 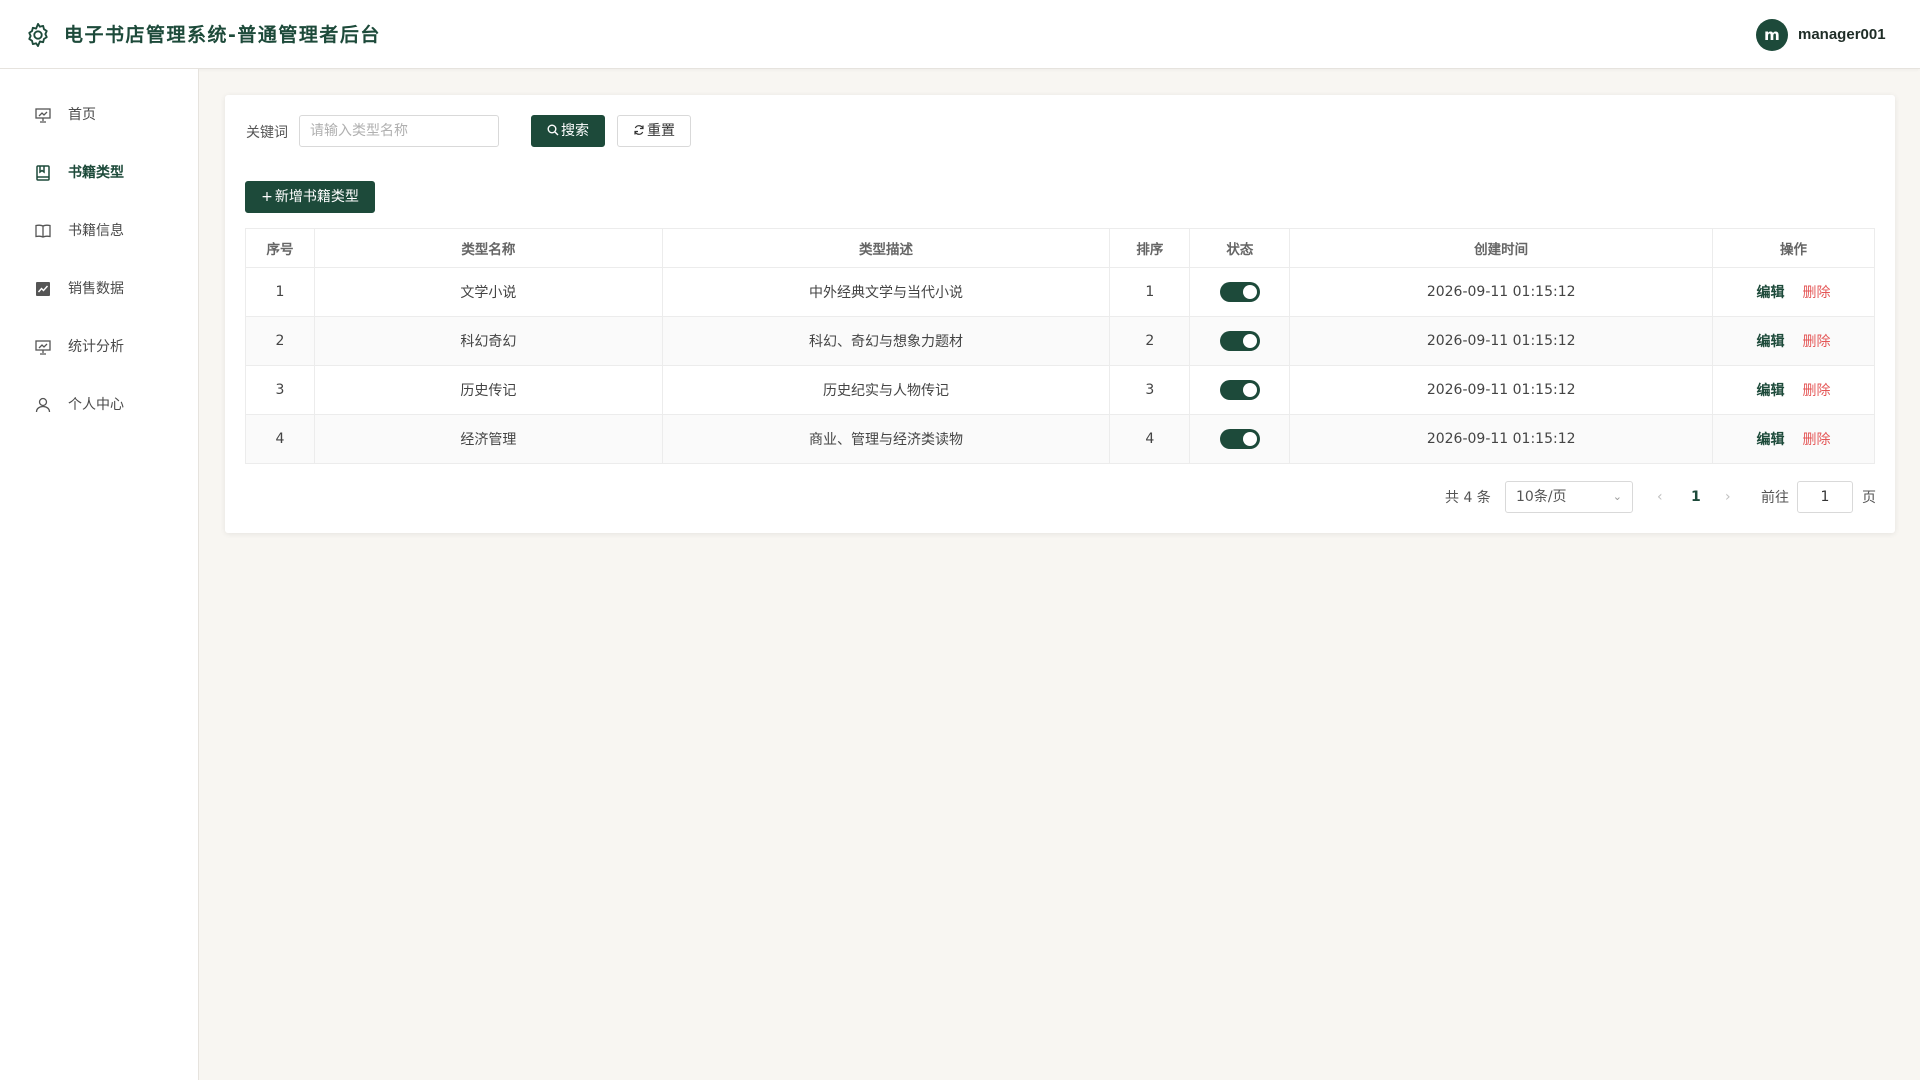 What do you see at coordinates (399, 131) in the screenshot?
I see `search-input` at bounding box center [399, 131].